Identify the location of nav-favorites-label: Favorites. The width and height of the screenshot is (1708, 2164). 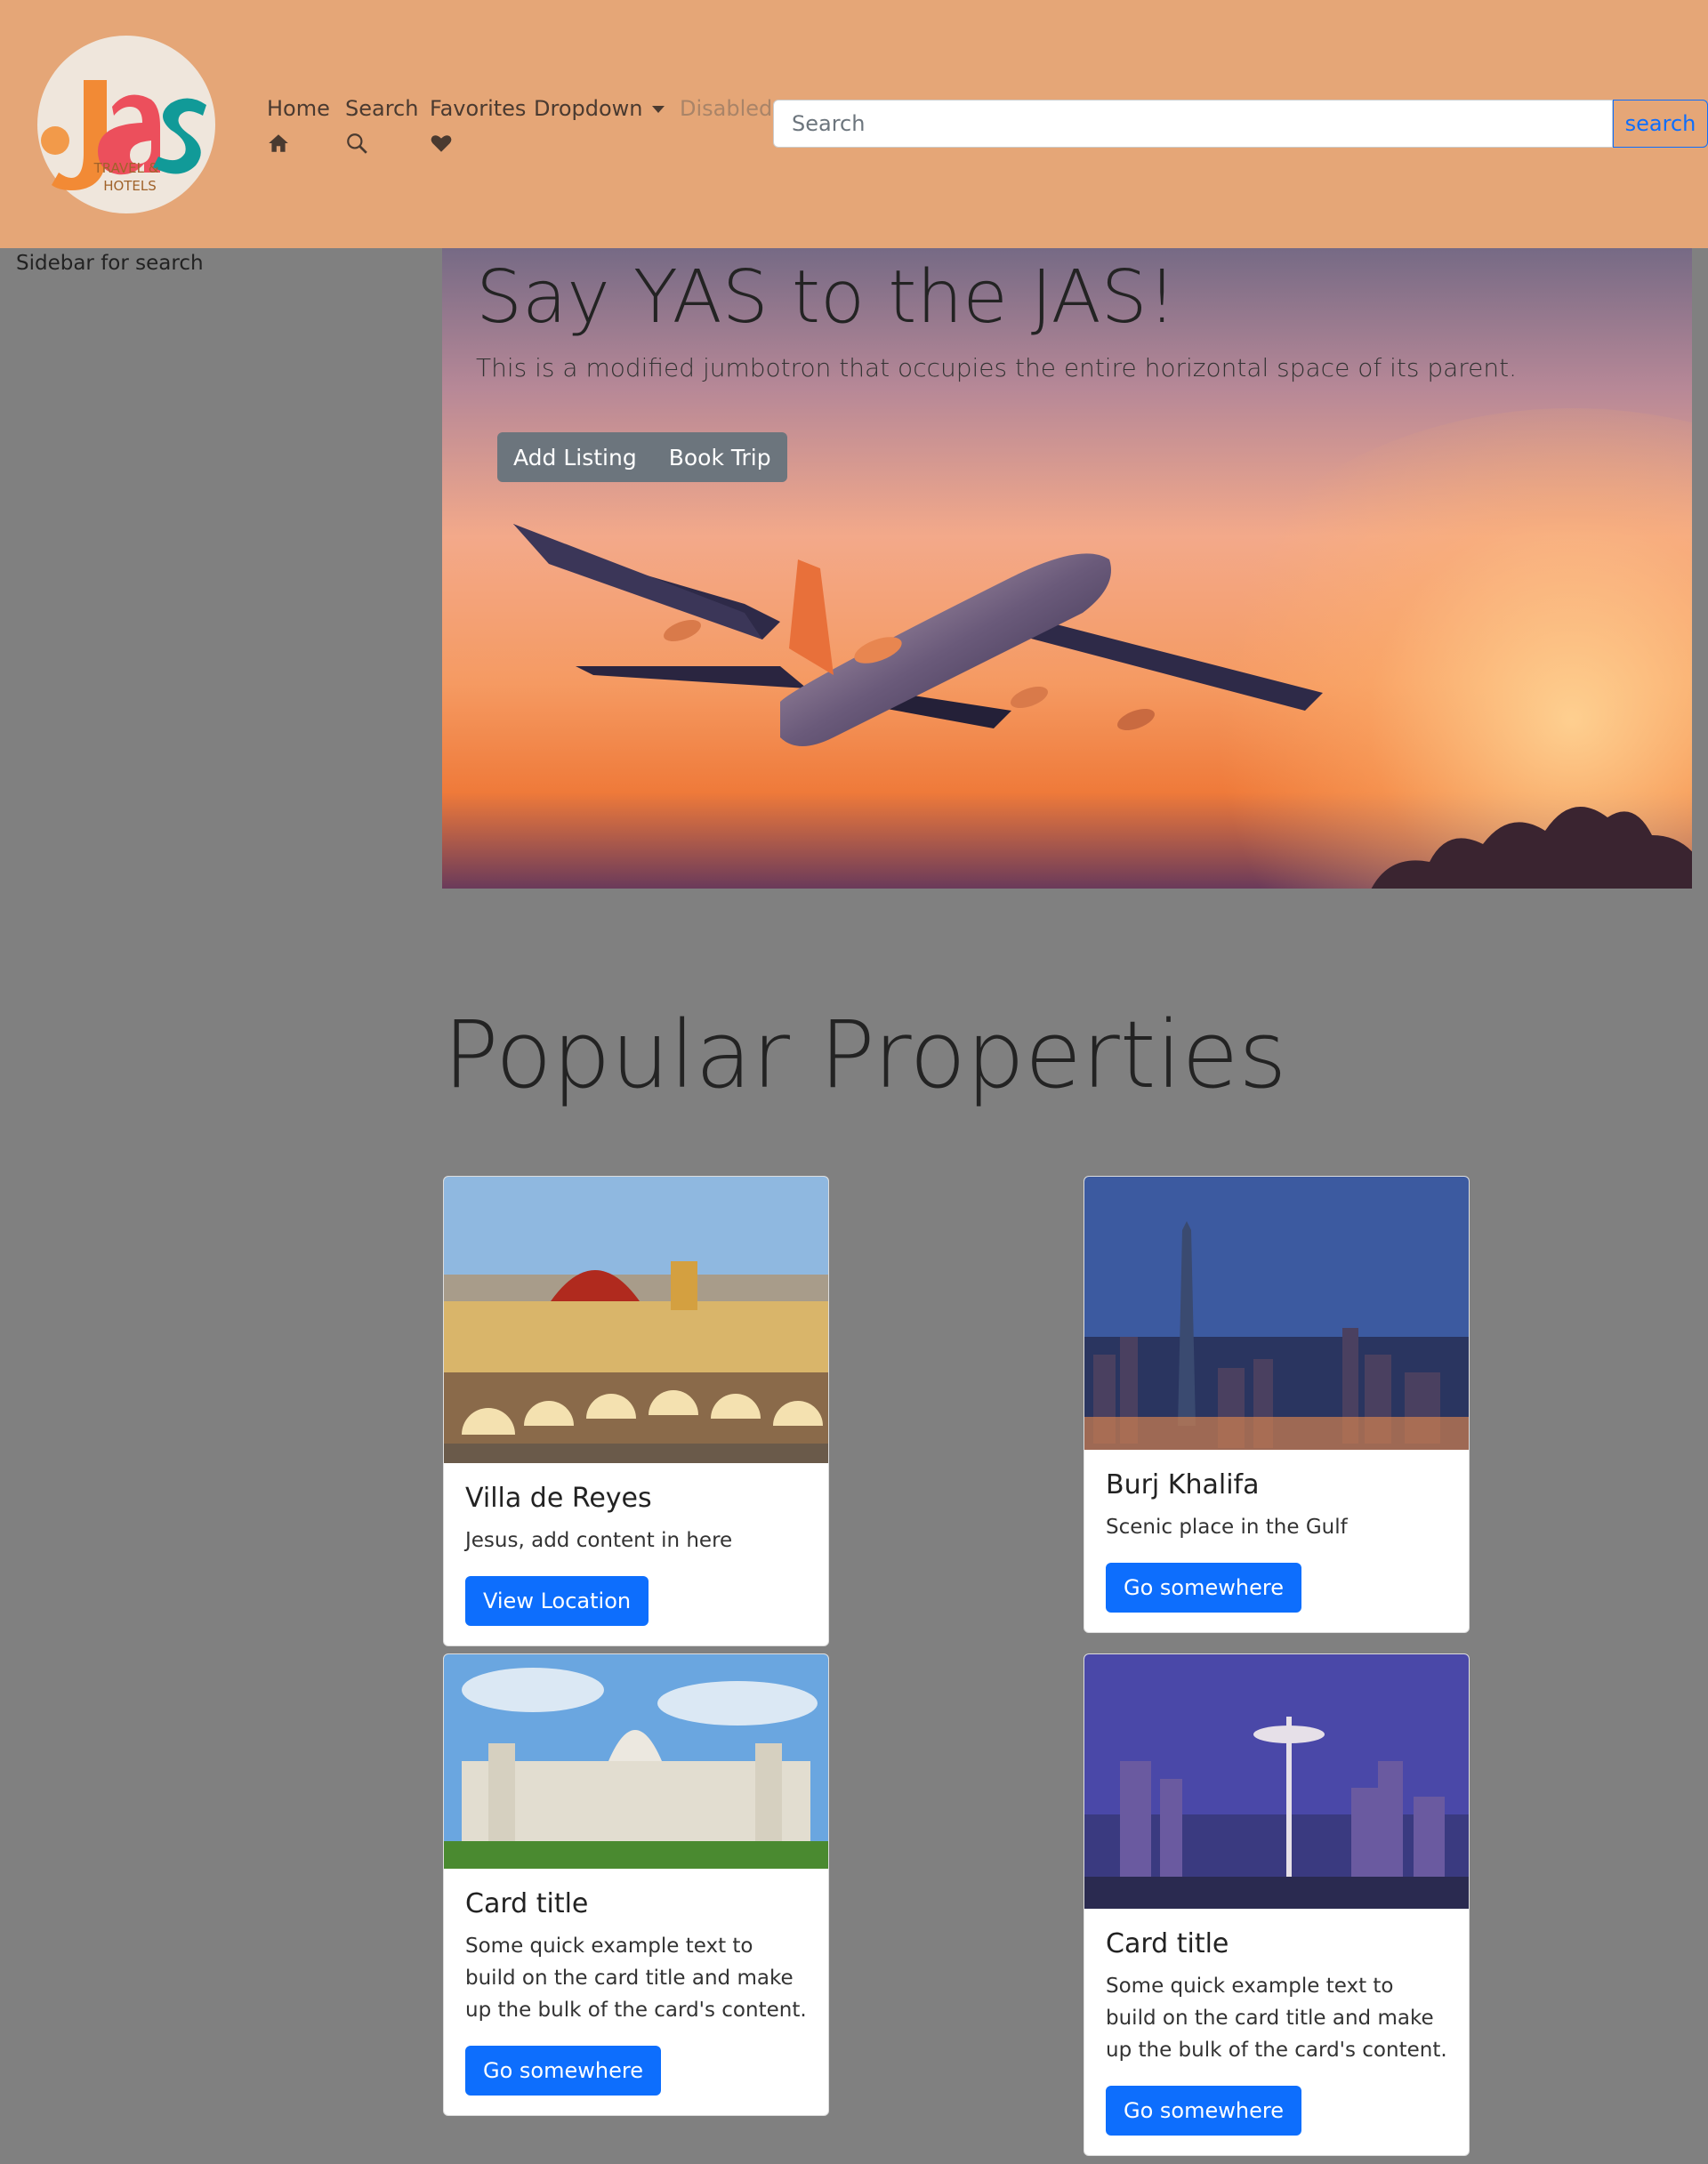
(478, 108).